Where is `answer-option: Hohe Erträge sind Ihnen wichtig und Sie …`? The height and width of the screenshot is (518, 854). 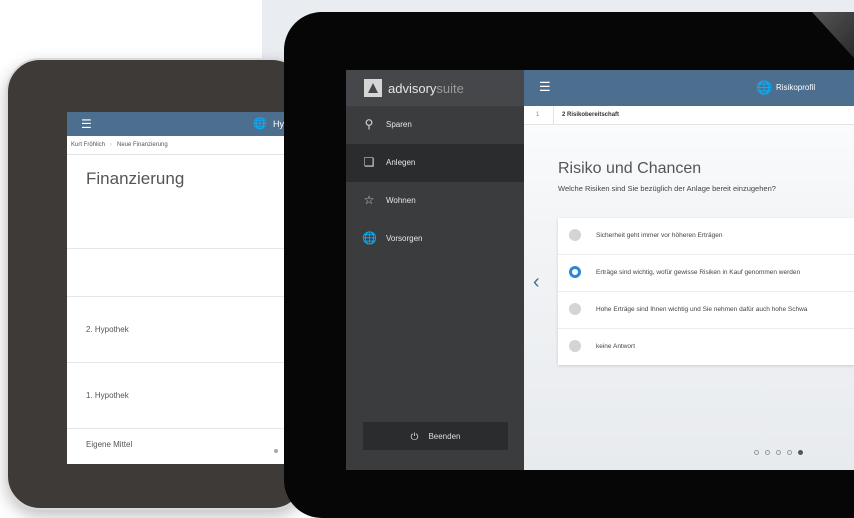 answer-option: Hohe Erträge sind Ihnen wichtig und Sie … is located at coordinates (706, 310).